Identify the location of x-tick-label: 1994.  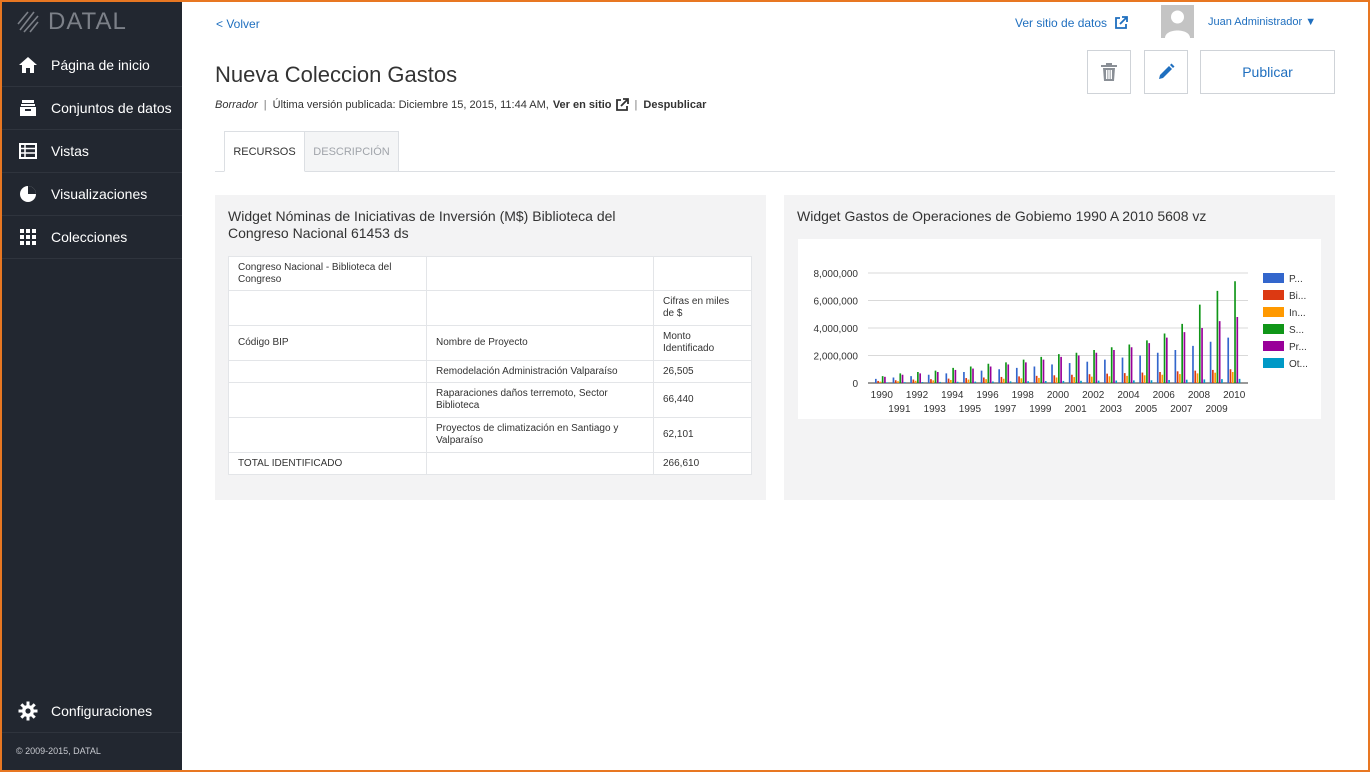
(952, 395).